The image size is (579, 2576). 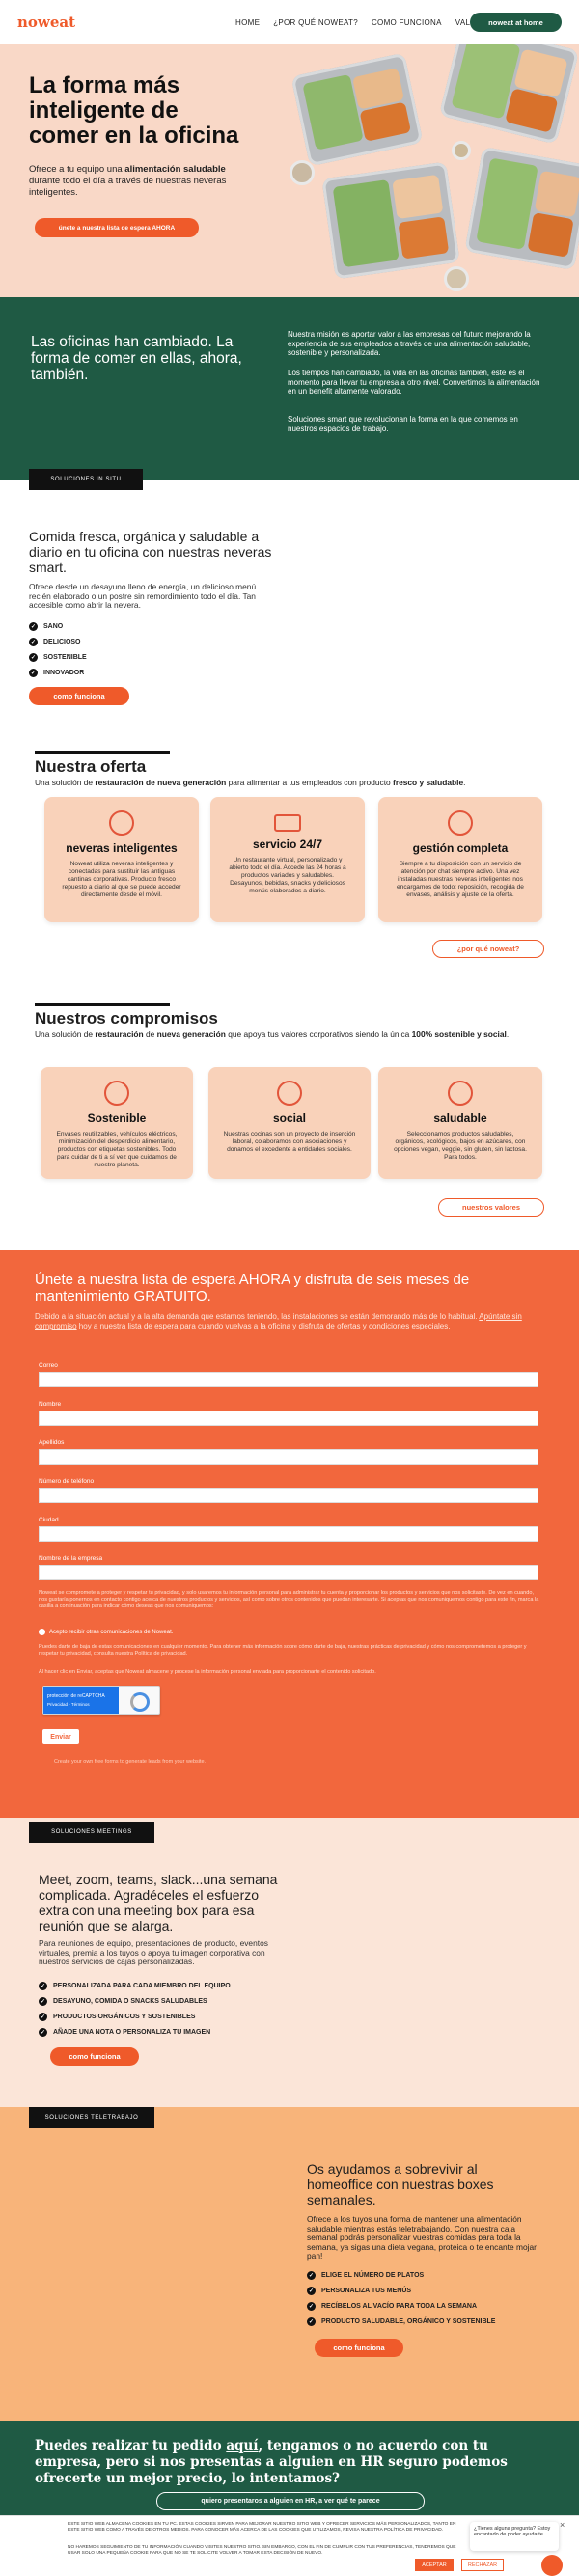 What do you see at coordinates (488, 949) in the screenshot?
I see `why-noweat-button: ¿por qué noweat?` at bounding box center [488, 949].